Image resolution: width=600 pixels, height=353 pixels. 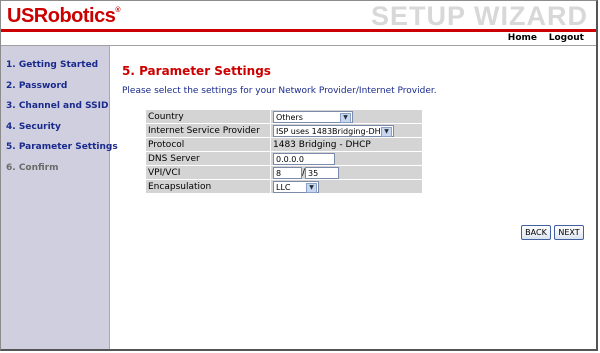 I want to click on table-row: VPI/VCI 8/35, so click(x=284, y=172).